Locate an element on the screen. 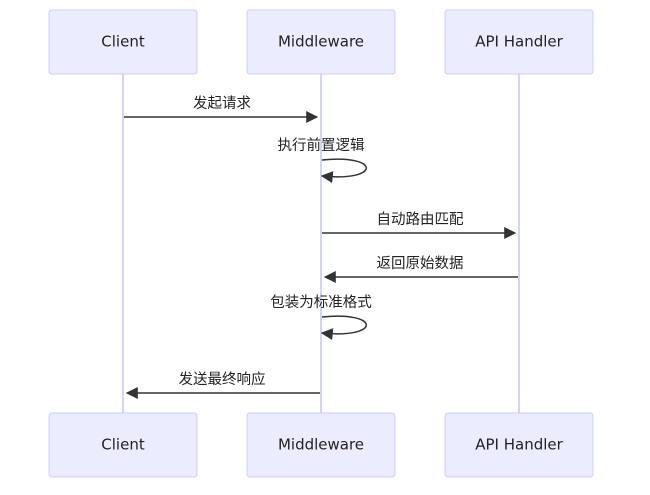  actor-client-top: Client is located at coordinates (123, 42).